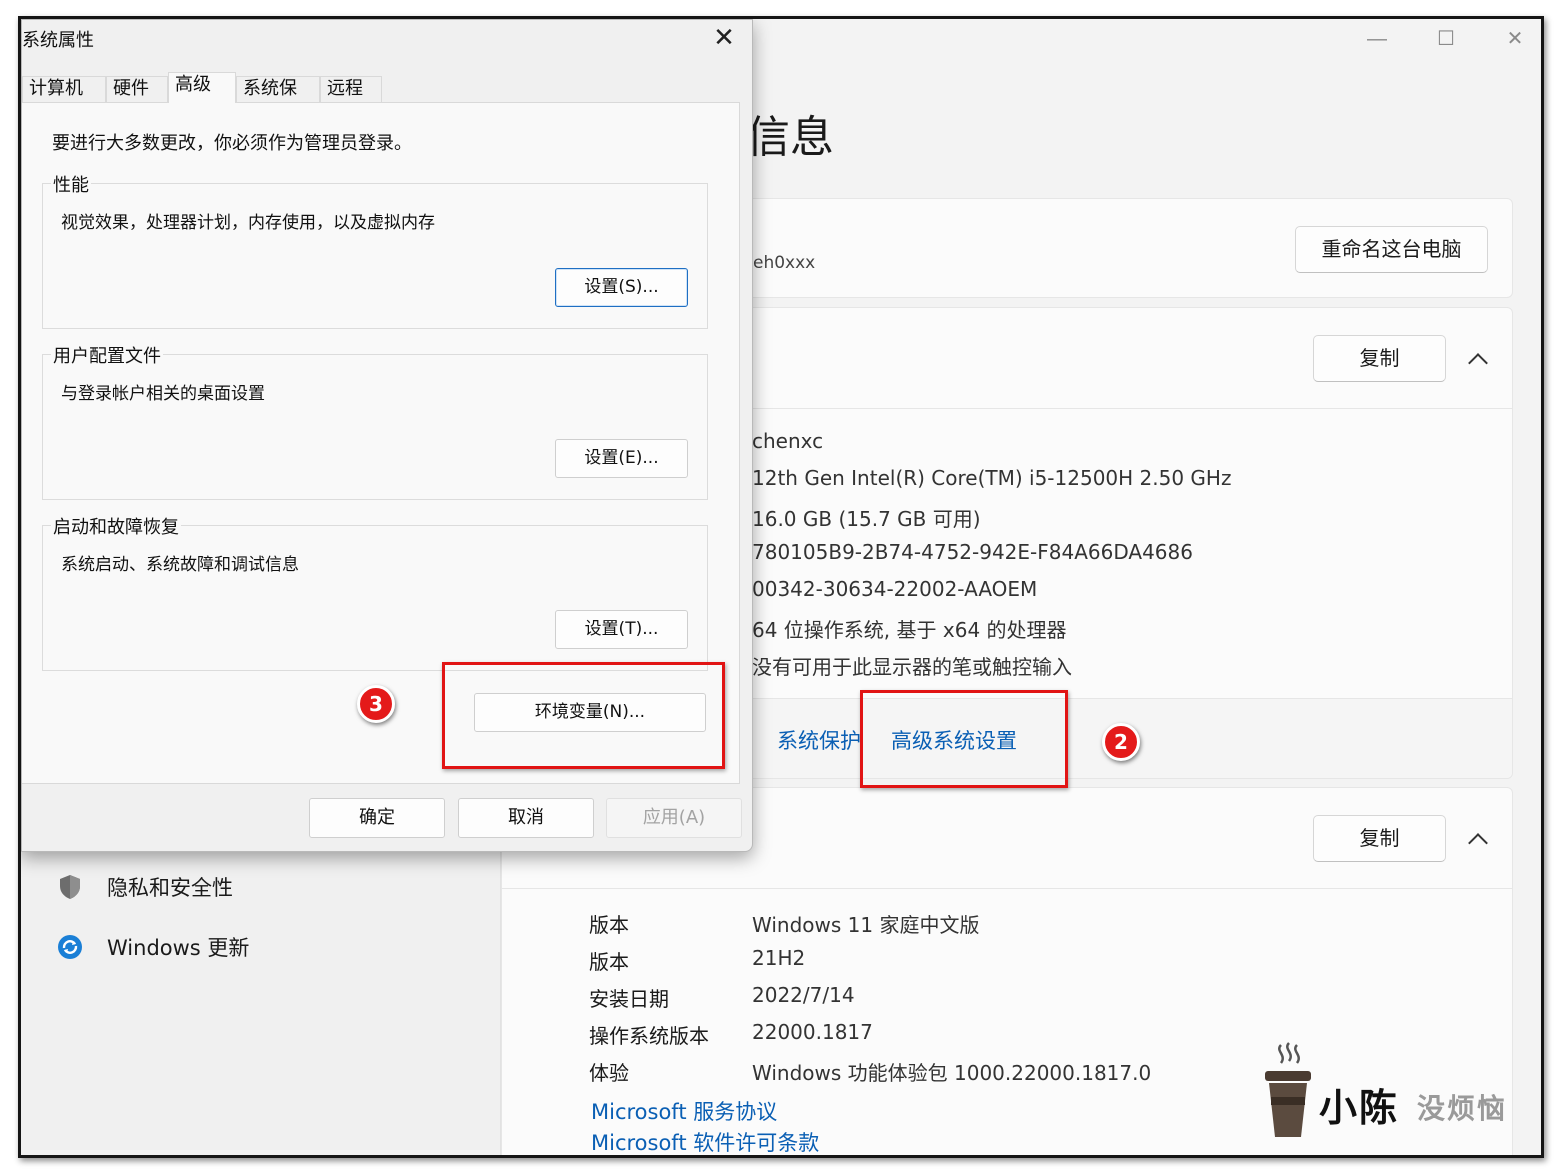 Image resolution: width=1563 pixels, height=1175 pixels. I want to click on system-protection-link: 系统保护, so click(819, 740).